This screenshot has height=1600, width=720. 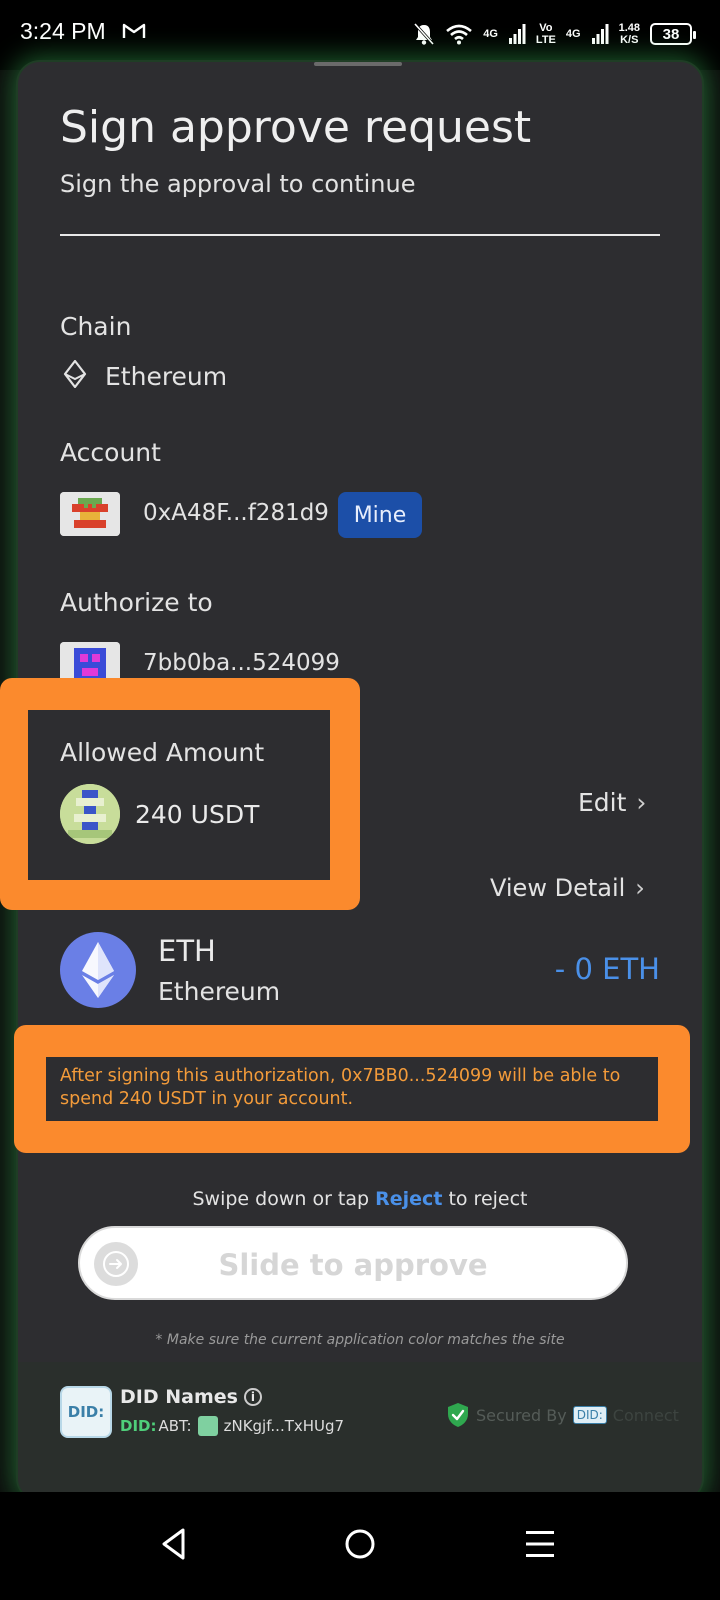 I want to click on edit-amount-link: Edit ›, so click(x=612, y=802).